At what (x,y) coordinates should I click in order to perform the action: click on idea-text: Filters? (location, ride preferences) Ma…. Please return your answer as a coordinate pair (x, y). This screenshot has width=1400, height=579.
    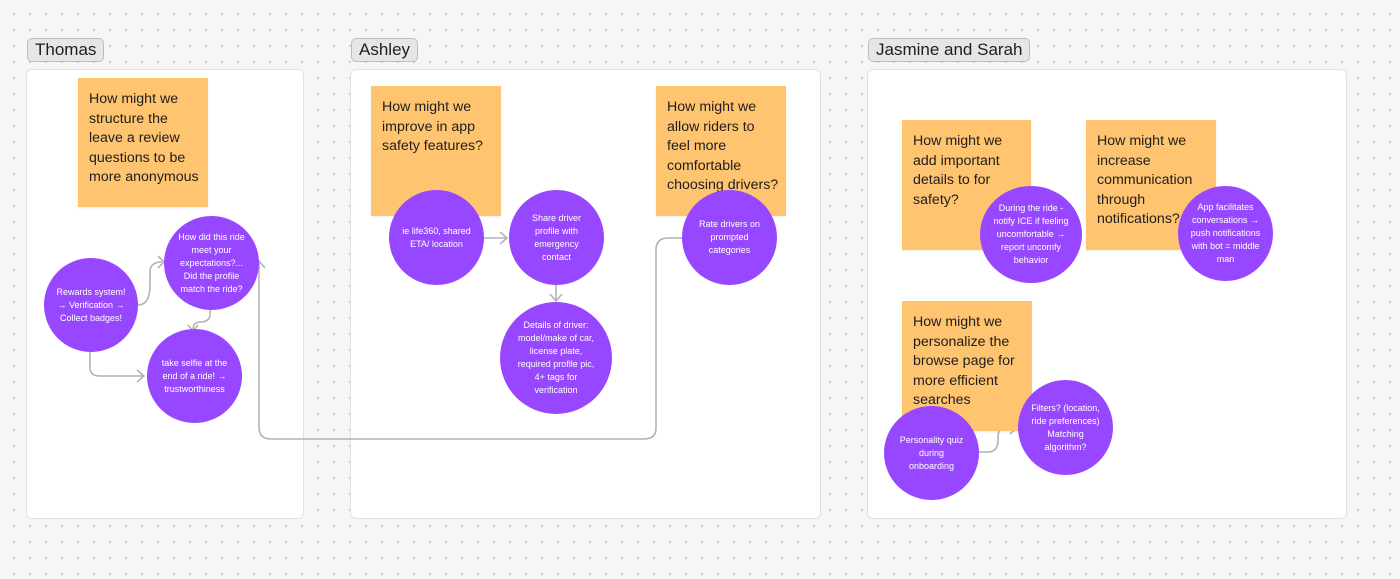
    Looking at the image, I should click on (1065, 427).